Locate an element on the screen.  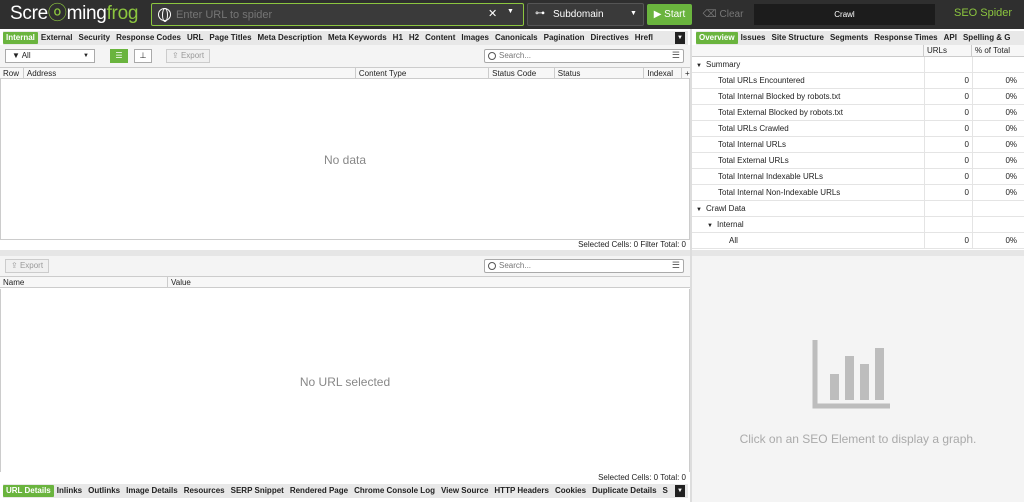
tab-http-headers: HTTP Headers is located at coordinates (521, 491).